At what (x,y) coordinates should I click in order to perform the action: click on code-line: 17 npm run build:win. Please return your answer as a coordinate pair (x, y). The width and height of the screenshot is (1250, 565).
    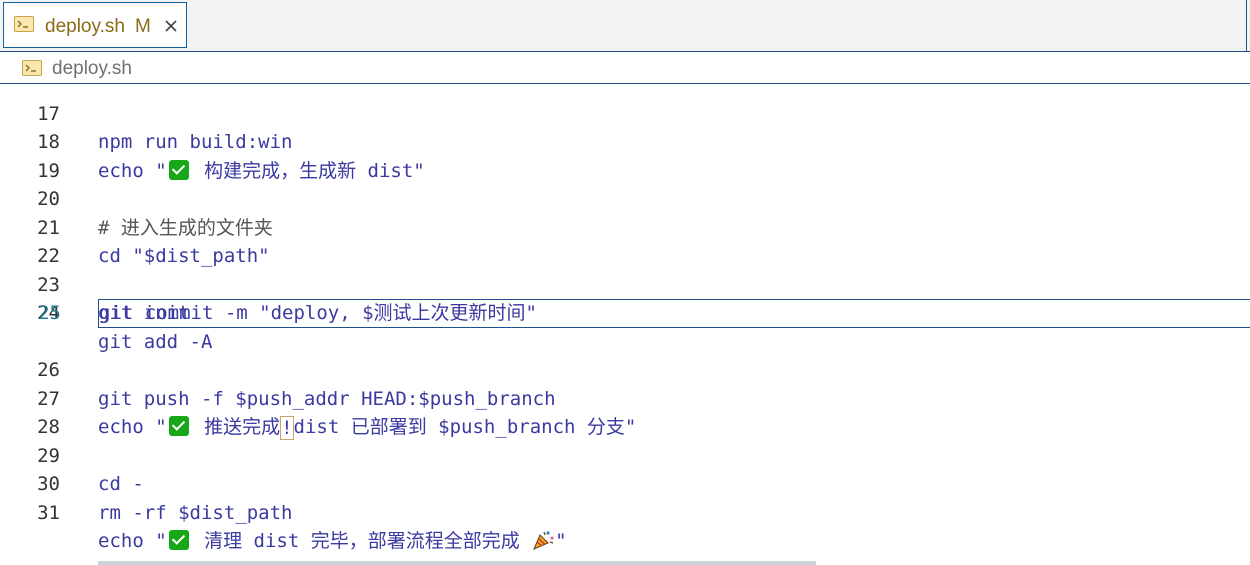
    Looking at the image, I should click on (625, 119).